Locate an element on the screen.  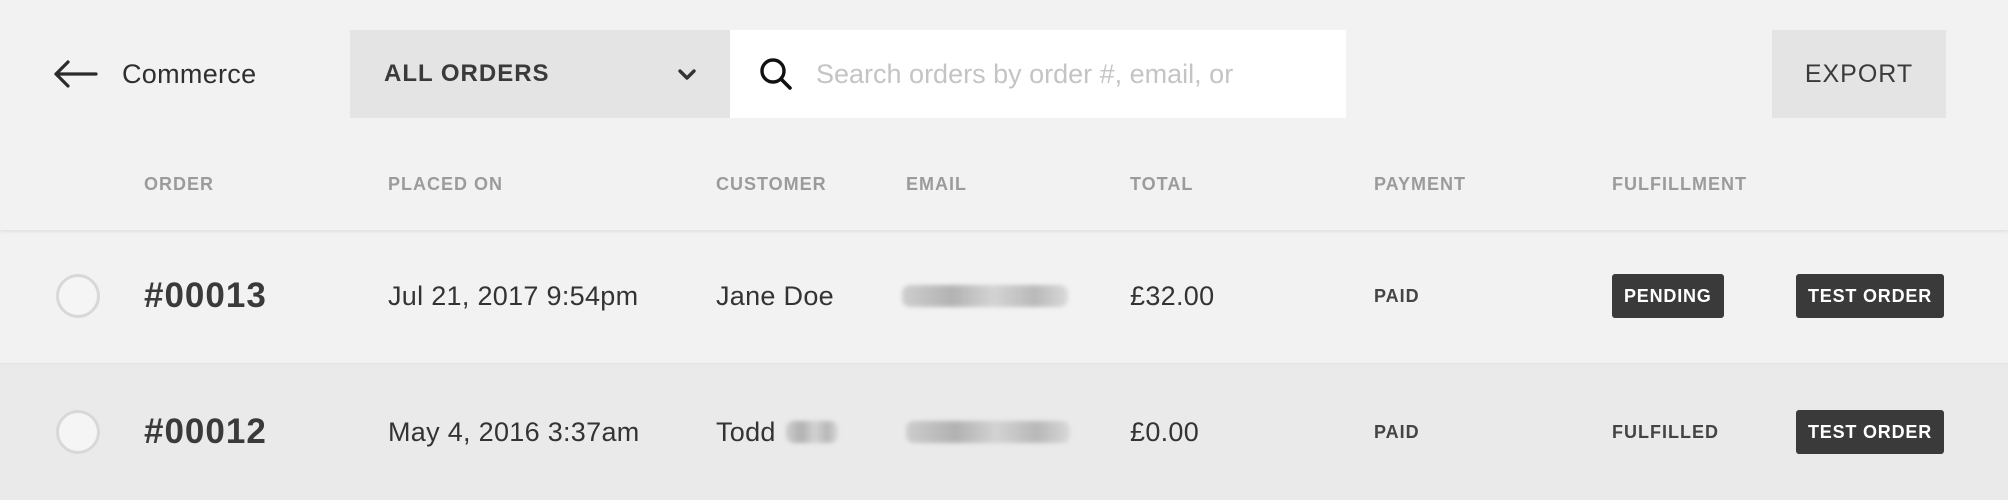
order-number: #00013 is located at coordinates (205, 296).